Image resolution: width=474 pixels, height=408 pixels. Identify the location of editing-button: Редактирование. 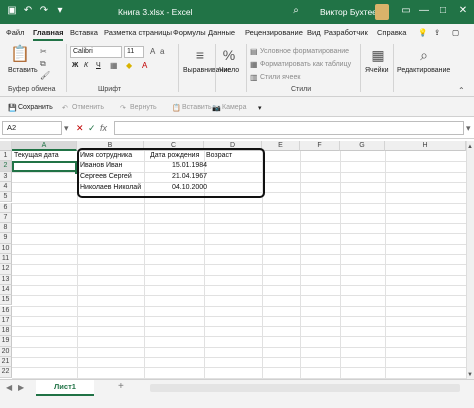
(423, 70).